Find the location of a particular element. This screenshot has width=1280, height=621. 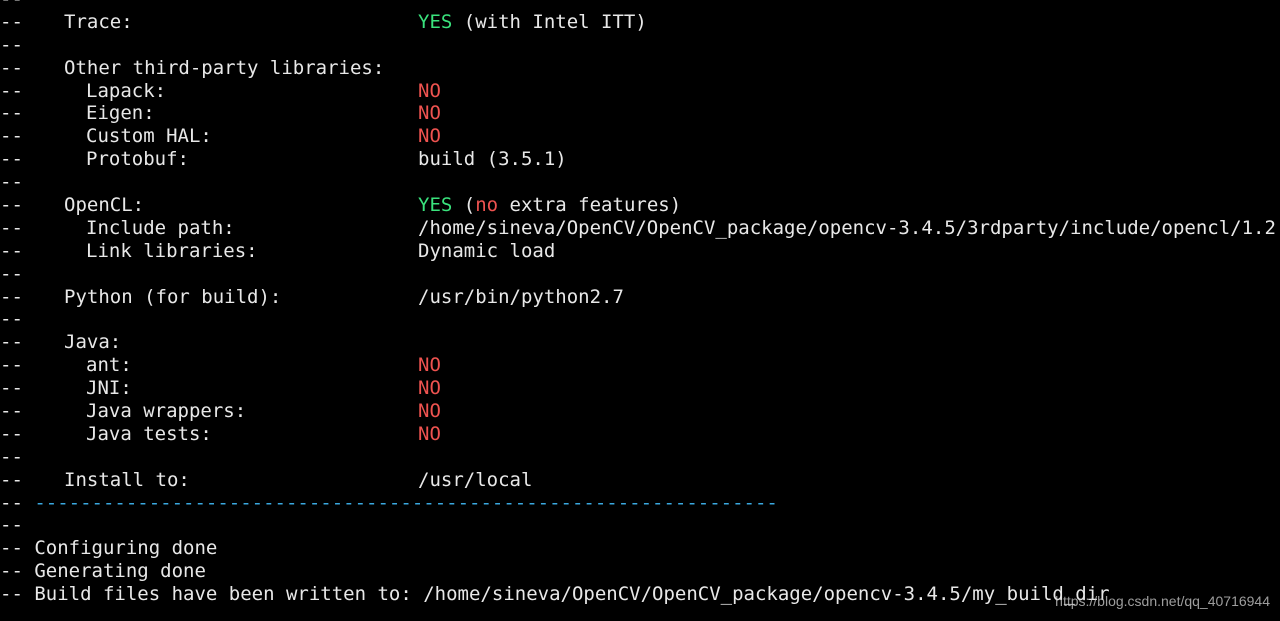

other-libraries-label: Other third-party libraries: is located at coordinates (224, 67).